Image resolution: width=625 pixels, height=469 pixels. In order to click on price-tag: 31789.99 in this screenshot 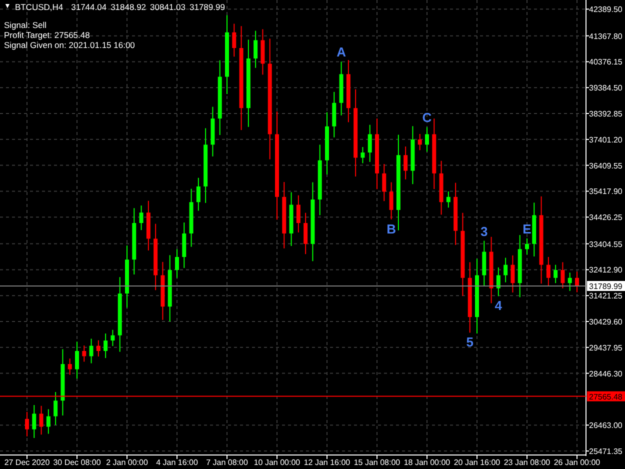, I will do `click(606, 285)`.